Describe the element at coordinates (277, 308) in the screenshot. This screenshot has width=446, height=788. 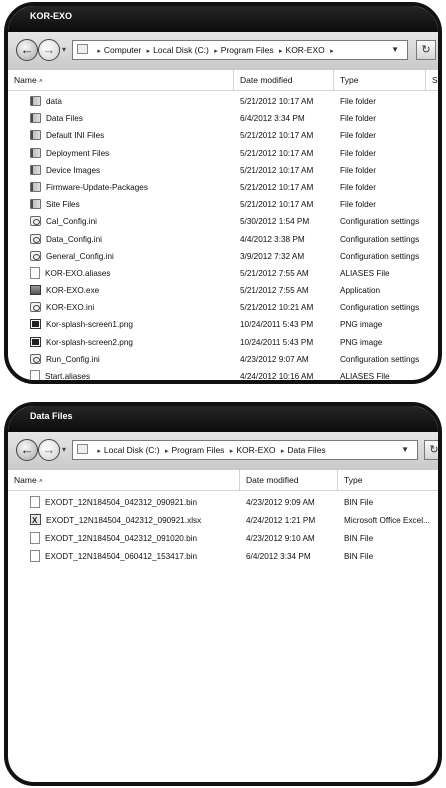
I see `file-date: 5/21/2012 10:21 AM` at that location.